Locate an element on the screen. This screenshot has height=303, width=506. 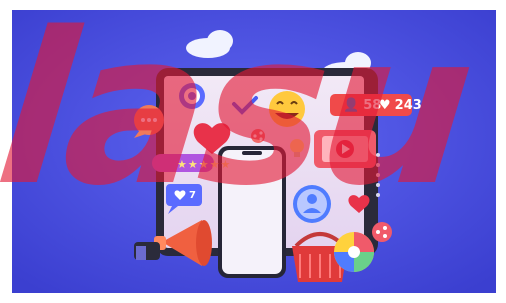
user-profile-icon is located at coordinates (312, 204).